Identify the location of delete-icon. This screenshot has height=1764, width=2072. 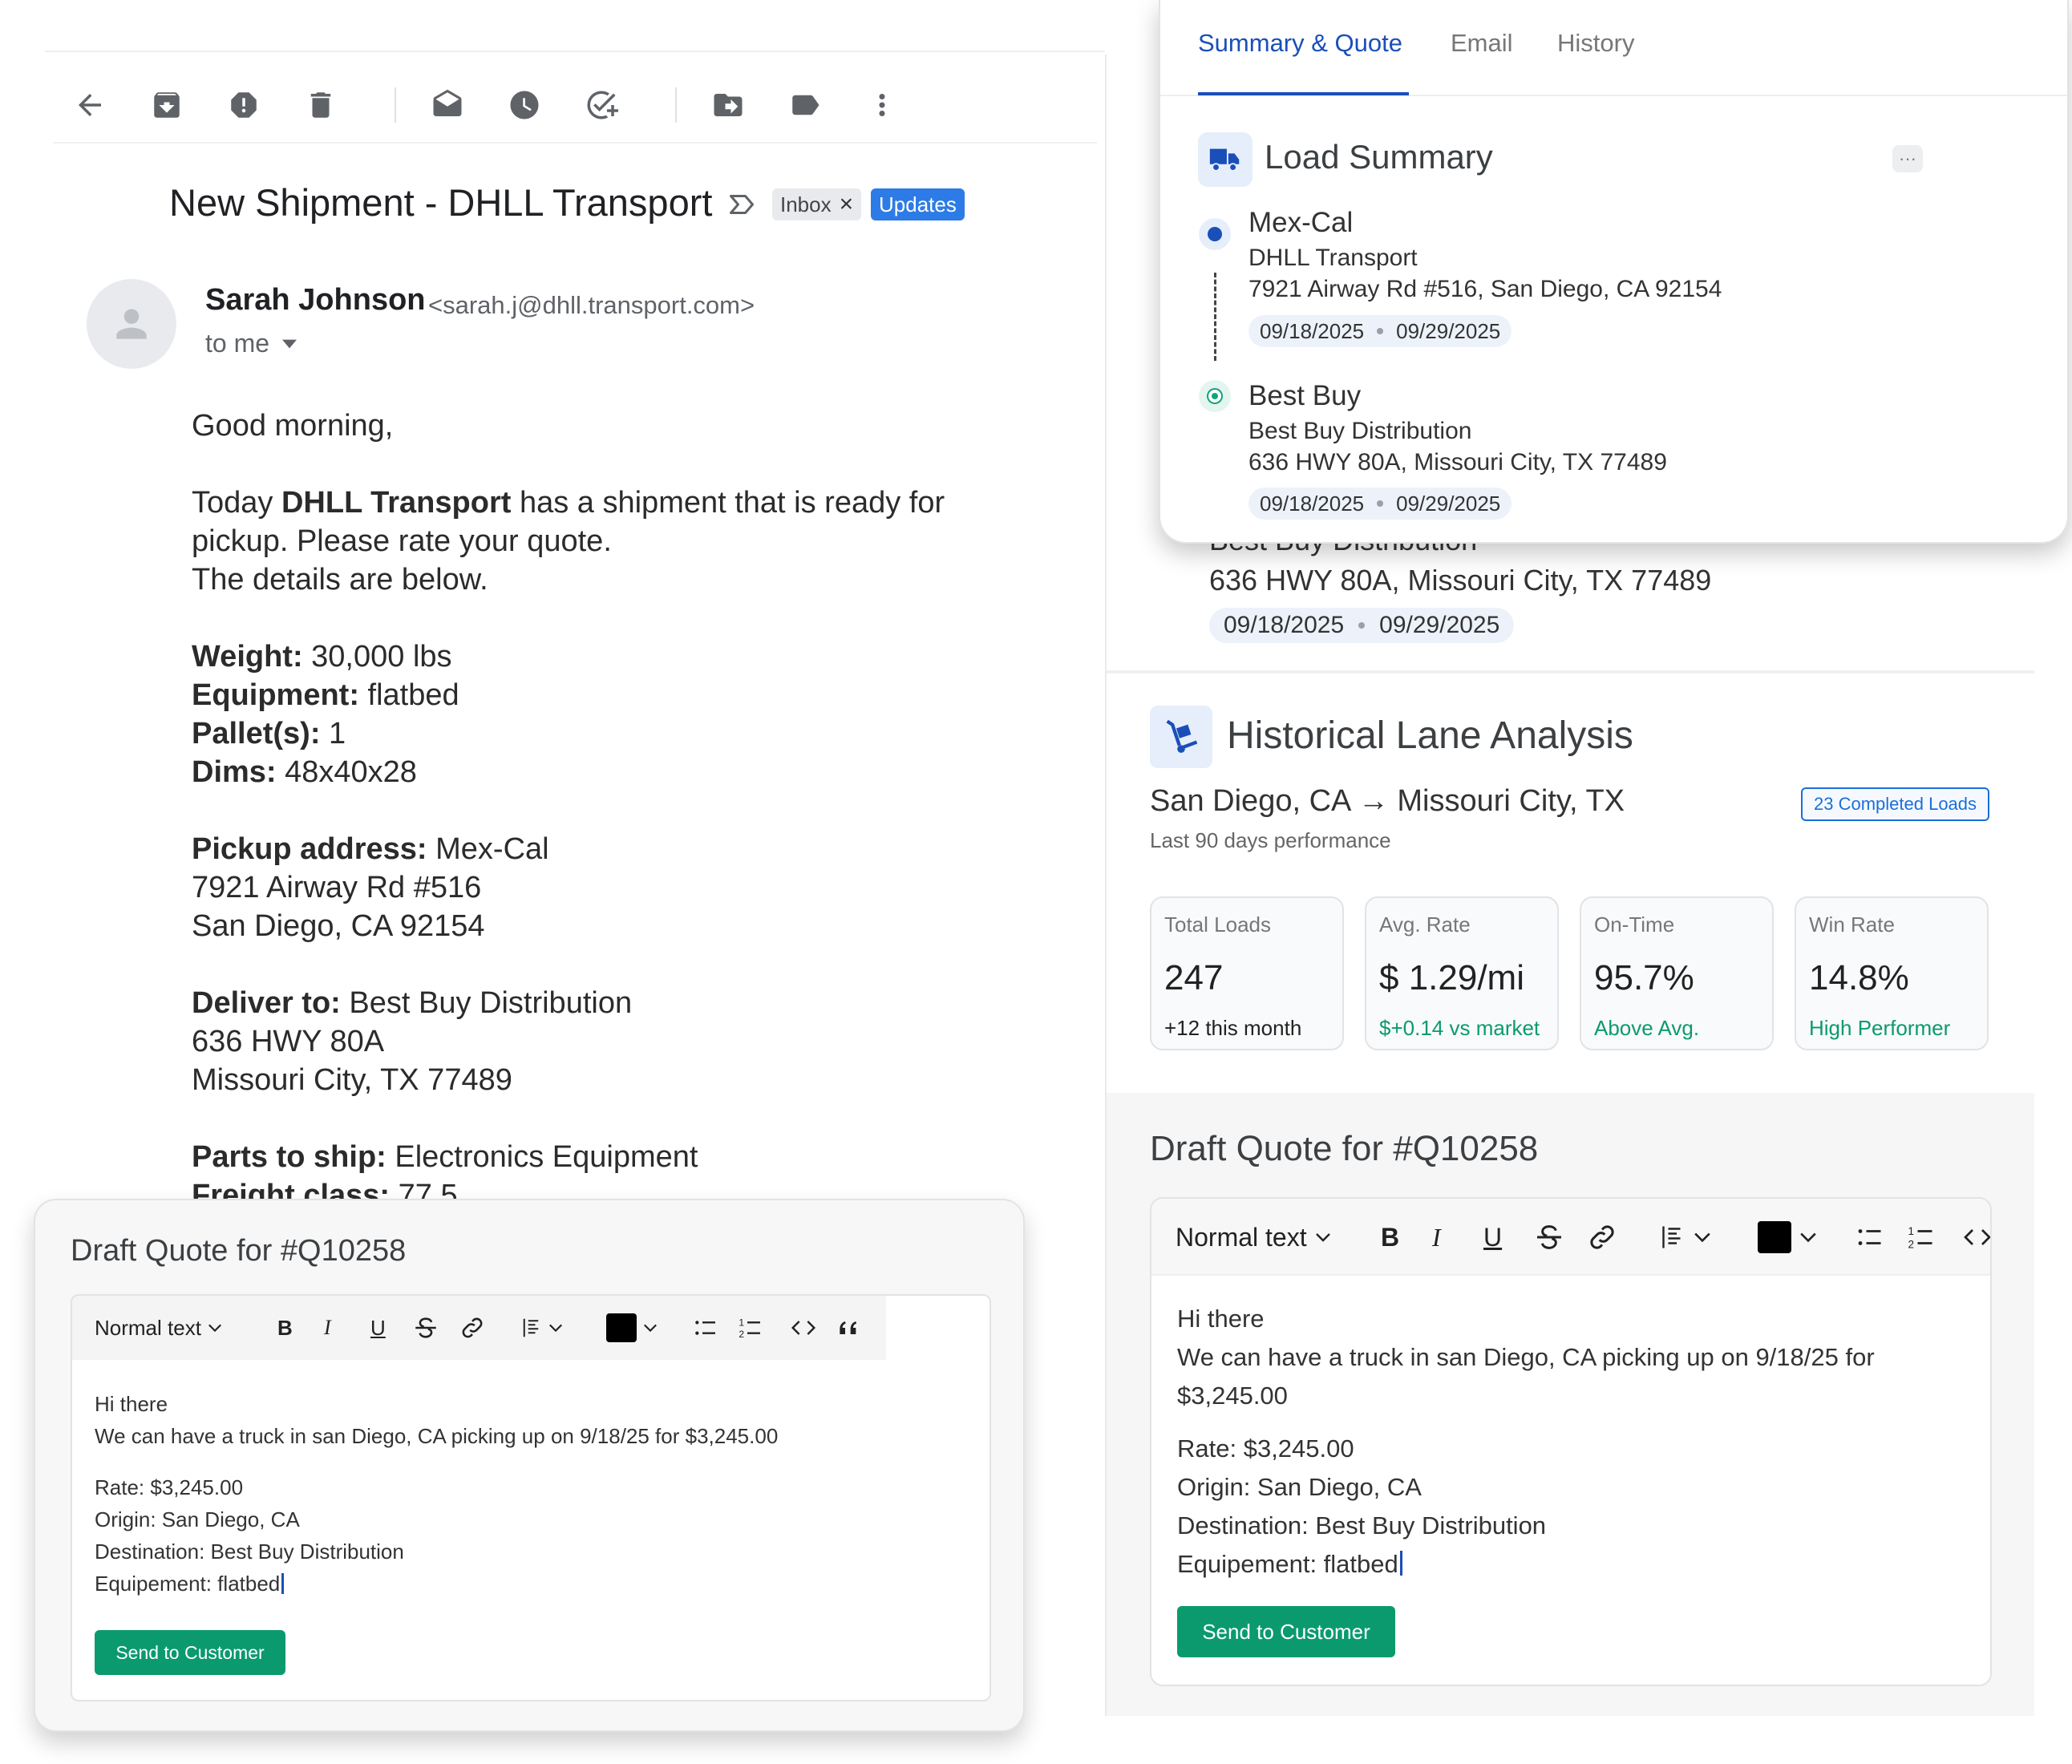
(321, 105).